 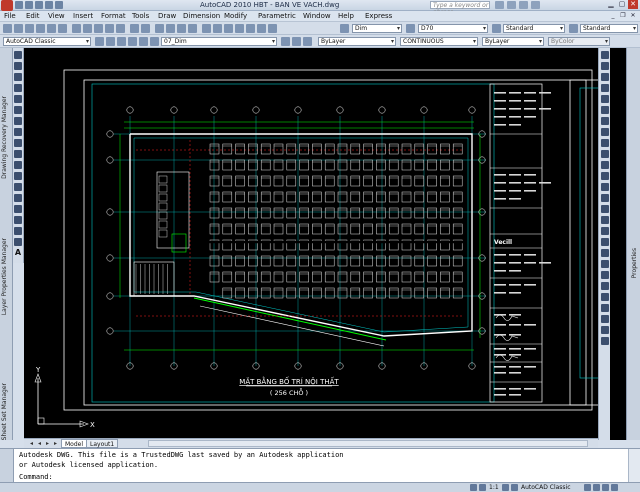 I want to click on undo-icon, so click(x=134, y=28).